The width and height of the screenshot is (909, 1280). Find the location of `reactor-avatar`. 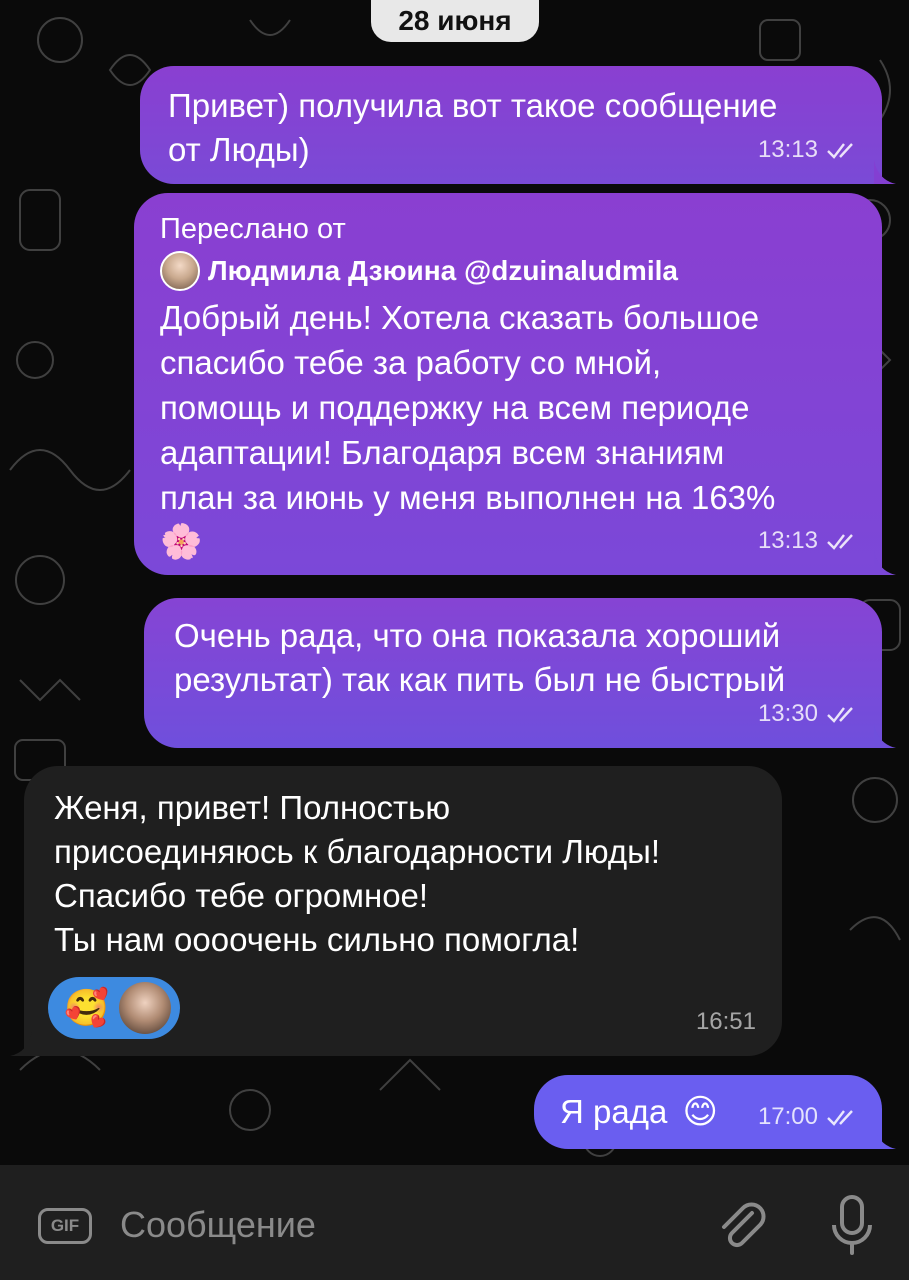

reactor-avatar is located at coordinates (144, 1008).